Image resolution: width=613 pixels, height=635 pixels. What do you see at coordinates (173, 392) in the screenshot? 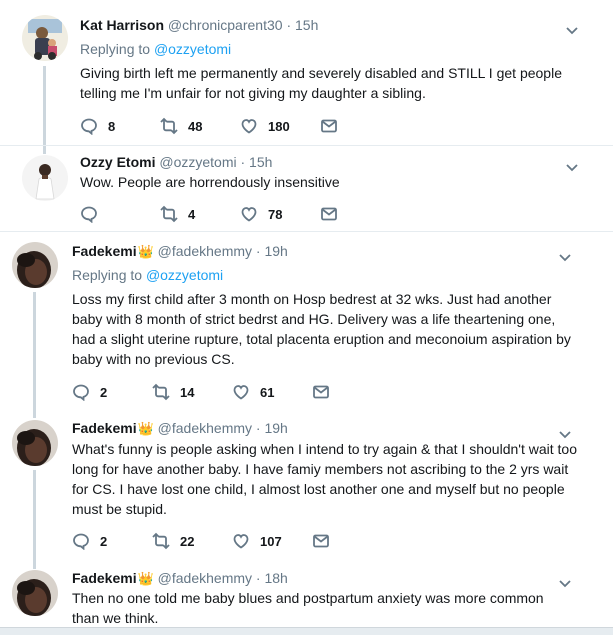
I see `retweet-button: 14` at bounding box center [173, 392].